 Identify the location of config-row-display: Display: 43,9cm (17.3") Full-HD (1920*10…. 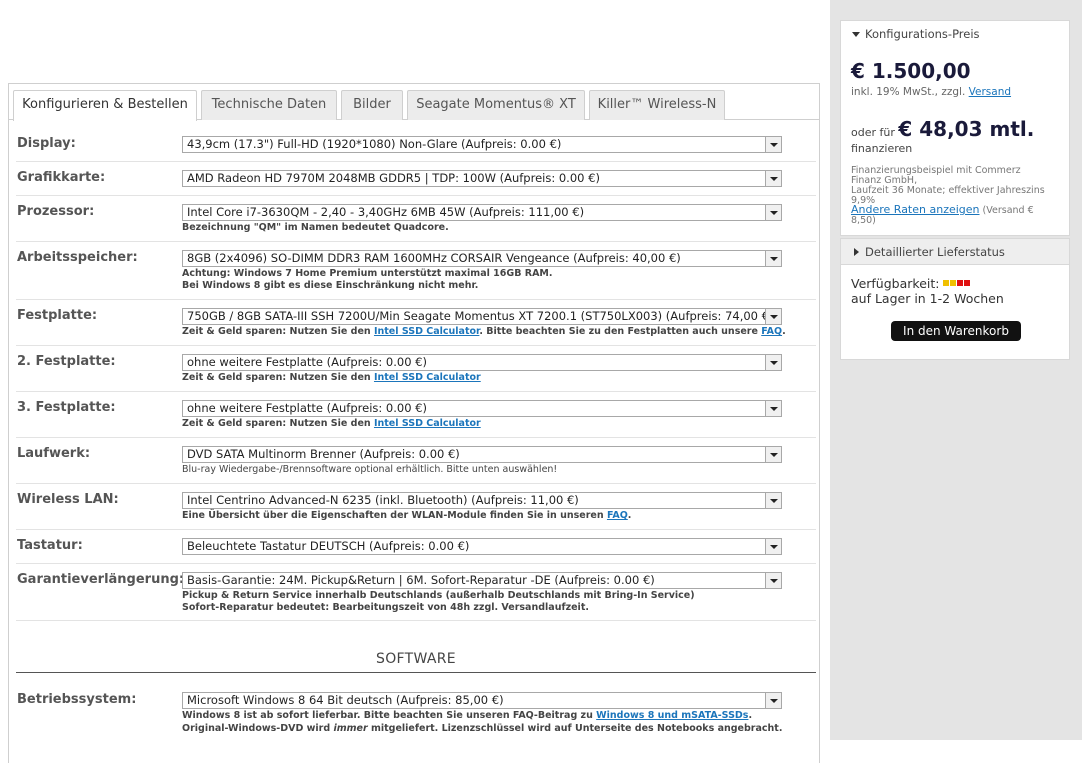
(416, 145).